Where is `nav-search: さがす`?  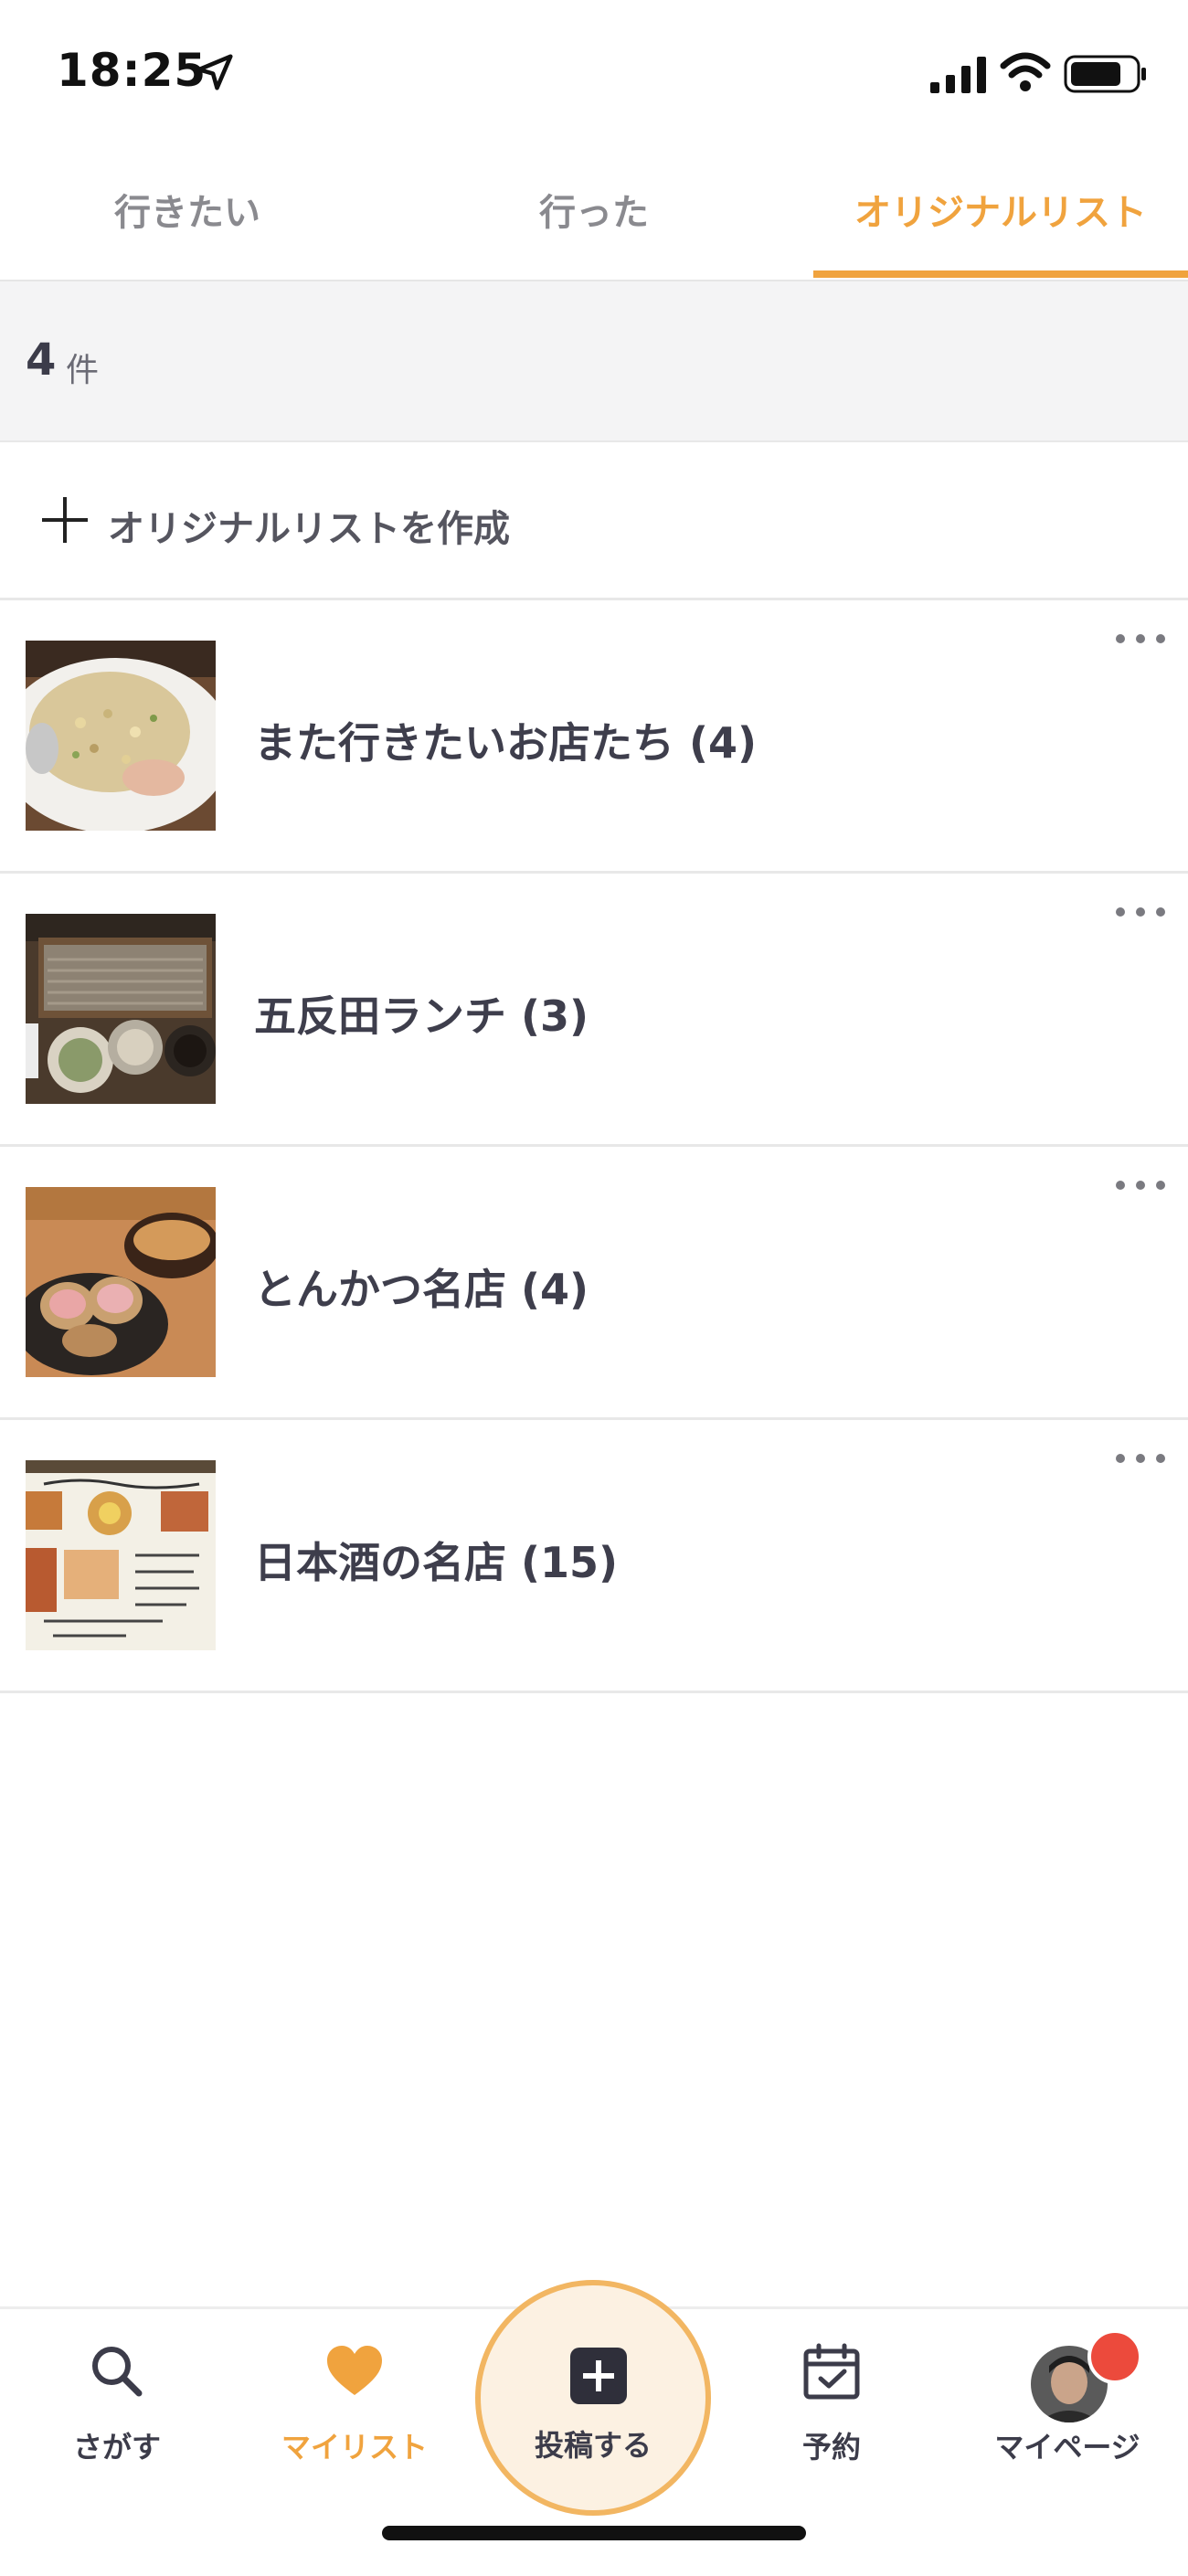 nav-search: さがす is located at coordinates (116, 2415).